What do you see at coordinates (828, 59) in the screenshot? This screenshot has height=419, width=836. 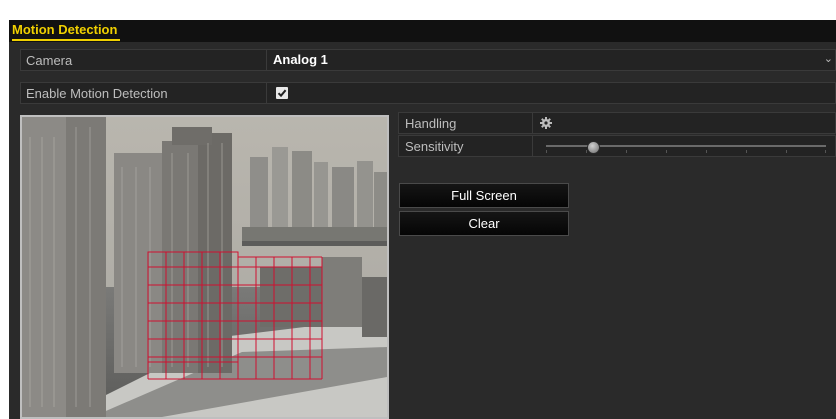 I see `chevron-down-icon: ⌄` at bounding box center [828, 59].